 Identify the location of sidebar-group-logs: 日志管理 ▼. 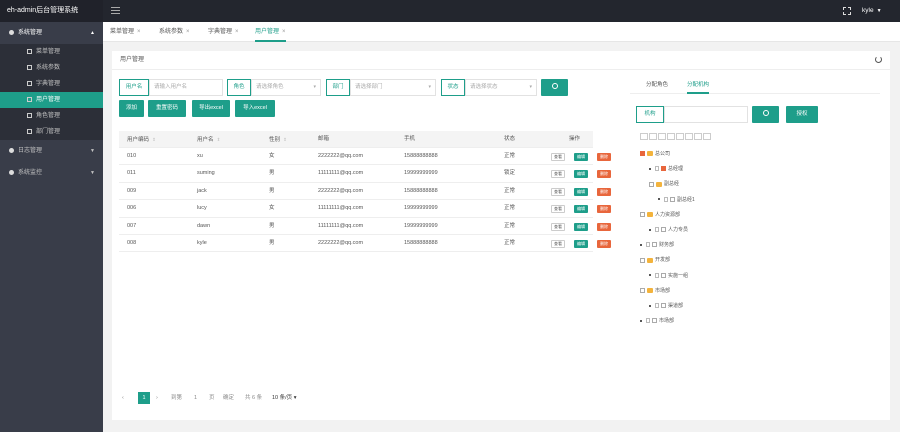
(51, 151).